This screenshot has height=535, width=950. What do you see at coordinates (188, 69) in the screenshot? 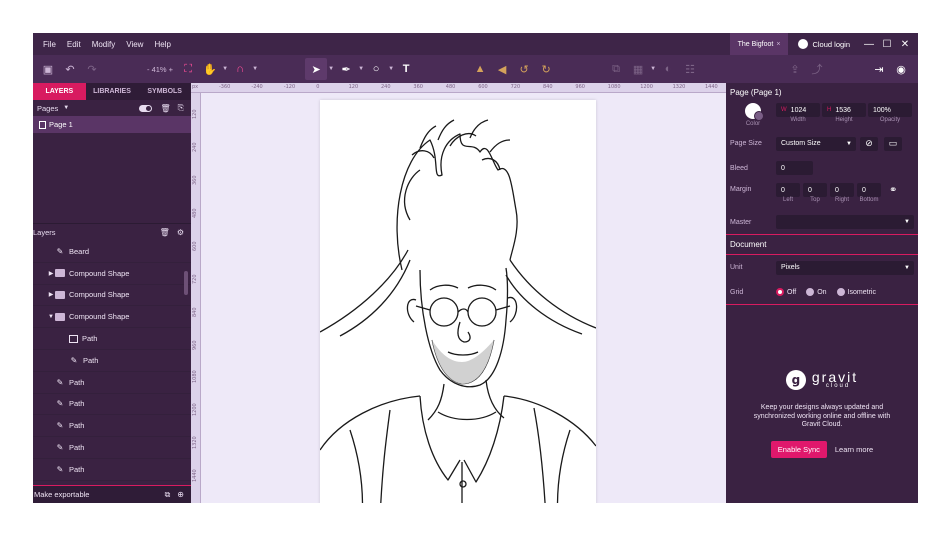
I see `fit-icon: ⛶` at bounding box center [188, 69].